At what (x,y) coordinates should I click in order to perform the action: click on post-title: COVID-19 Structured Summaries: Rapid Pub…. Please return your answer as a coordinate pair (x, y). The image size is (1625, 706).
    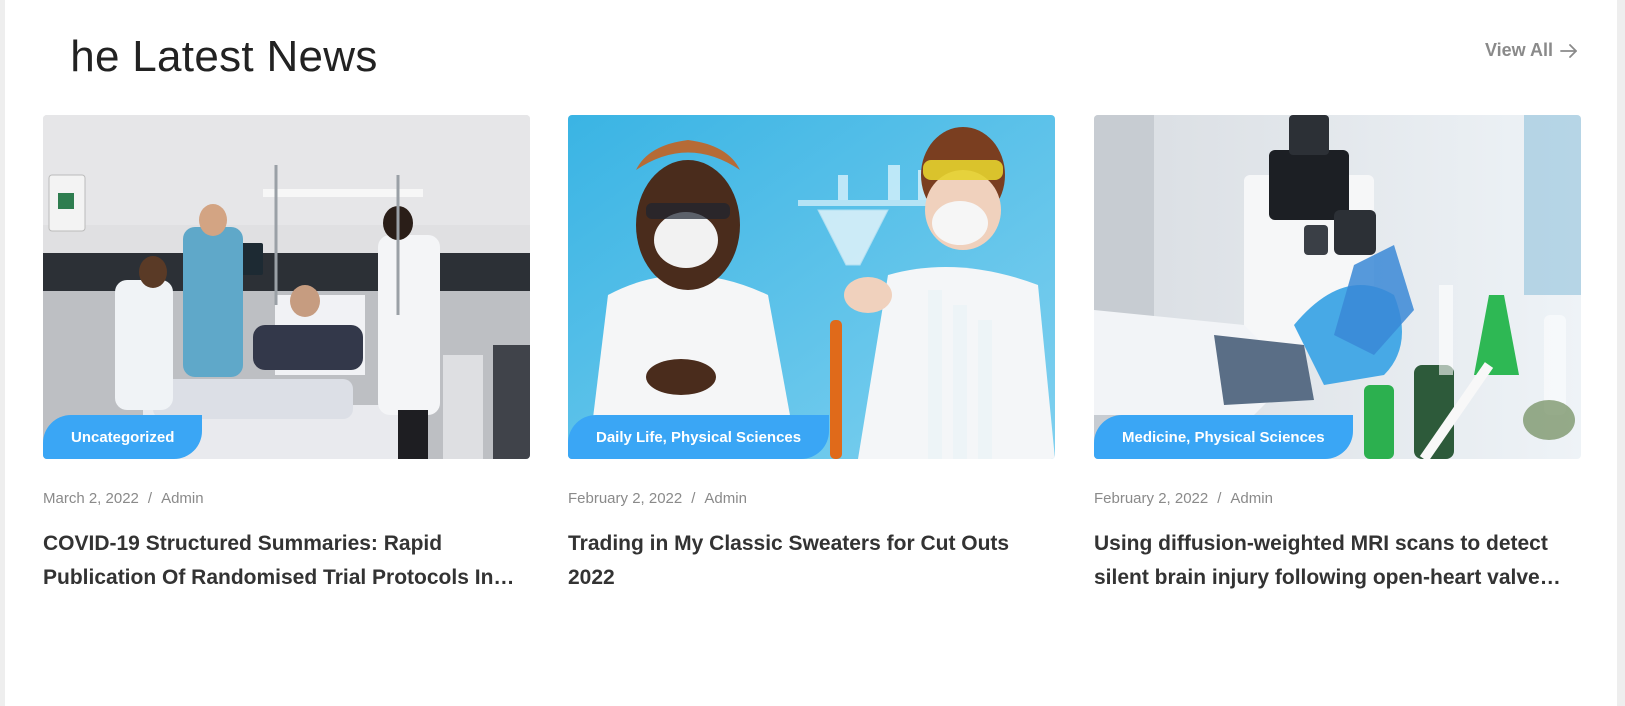
    Looking at the image, I should click on (286, 561).